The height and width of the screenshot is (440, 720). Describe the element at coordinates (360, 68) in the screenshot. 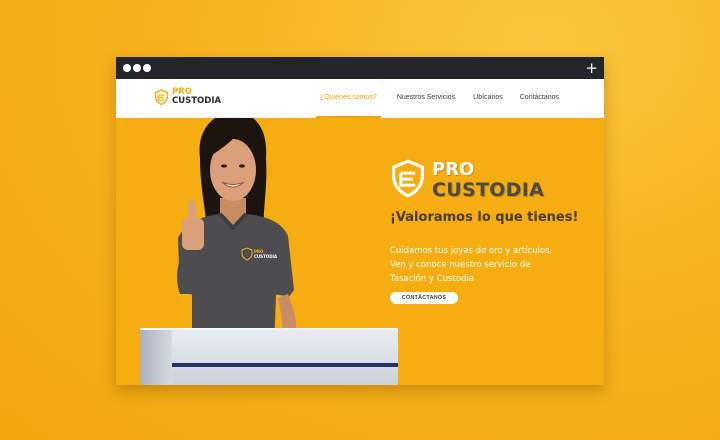

I see `window-titlebar: +` at that location.